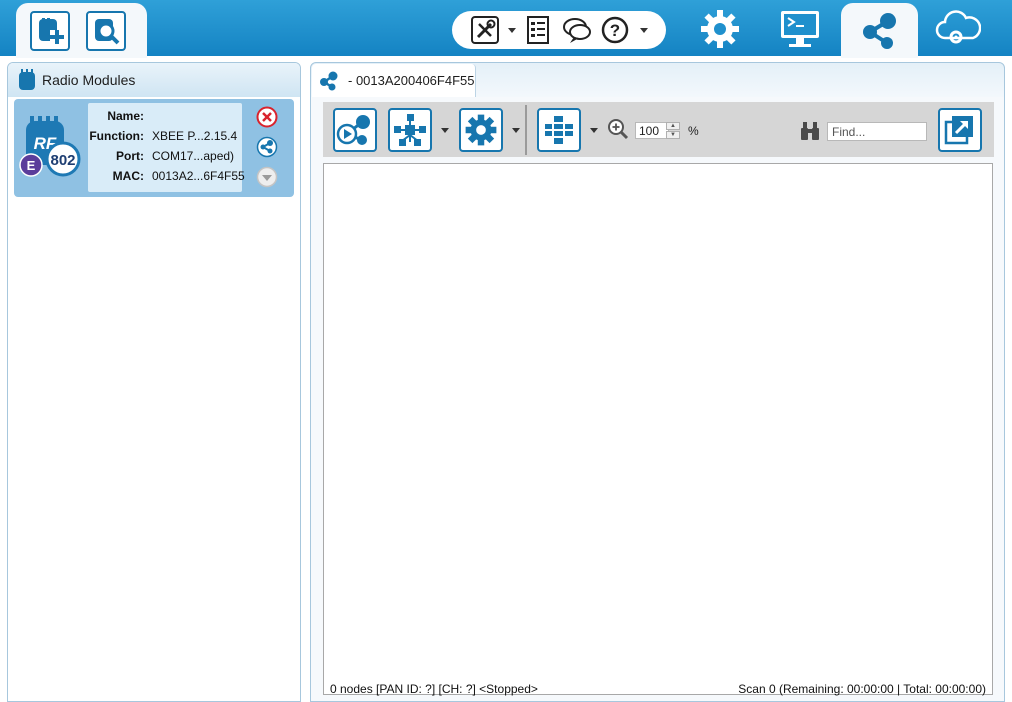  Describe the element at coordinates (193, 156) in the screenshot. I see `module-port-value: COM17...aped)` at that location.